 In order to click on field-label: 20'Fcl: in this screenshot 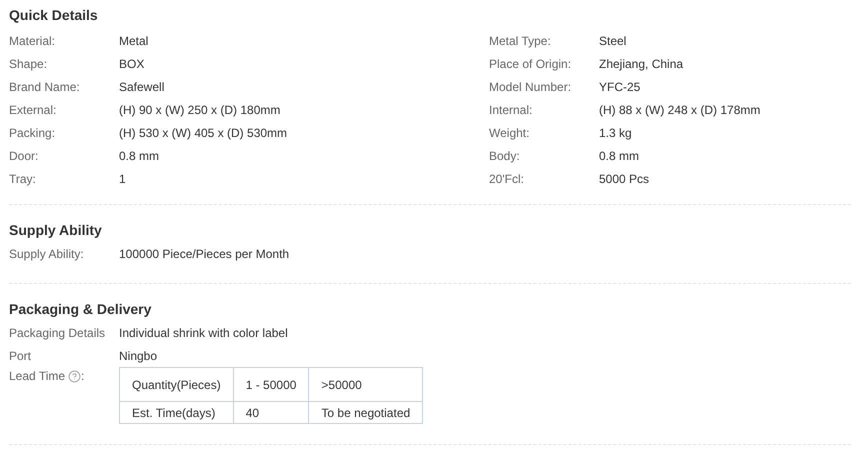, I will do `click(507, 179)`.